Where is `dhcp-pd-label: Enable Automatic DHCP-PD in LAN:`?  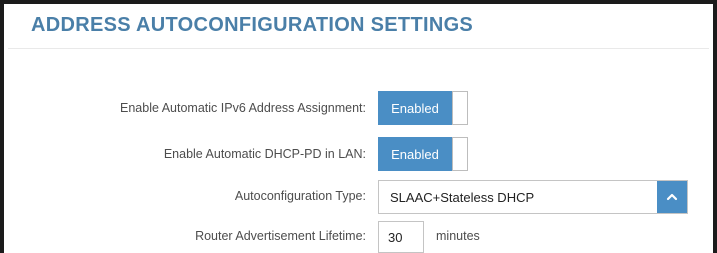 dhcp-pd-label: Enable Automatic DHCP-PD in LAN: is located at coordinates (264, 154).